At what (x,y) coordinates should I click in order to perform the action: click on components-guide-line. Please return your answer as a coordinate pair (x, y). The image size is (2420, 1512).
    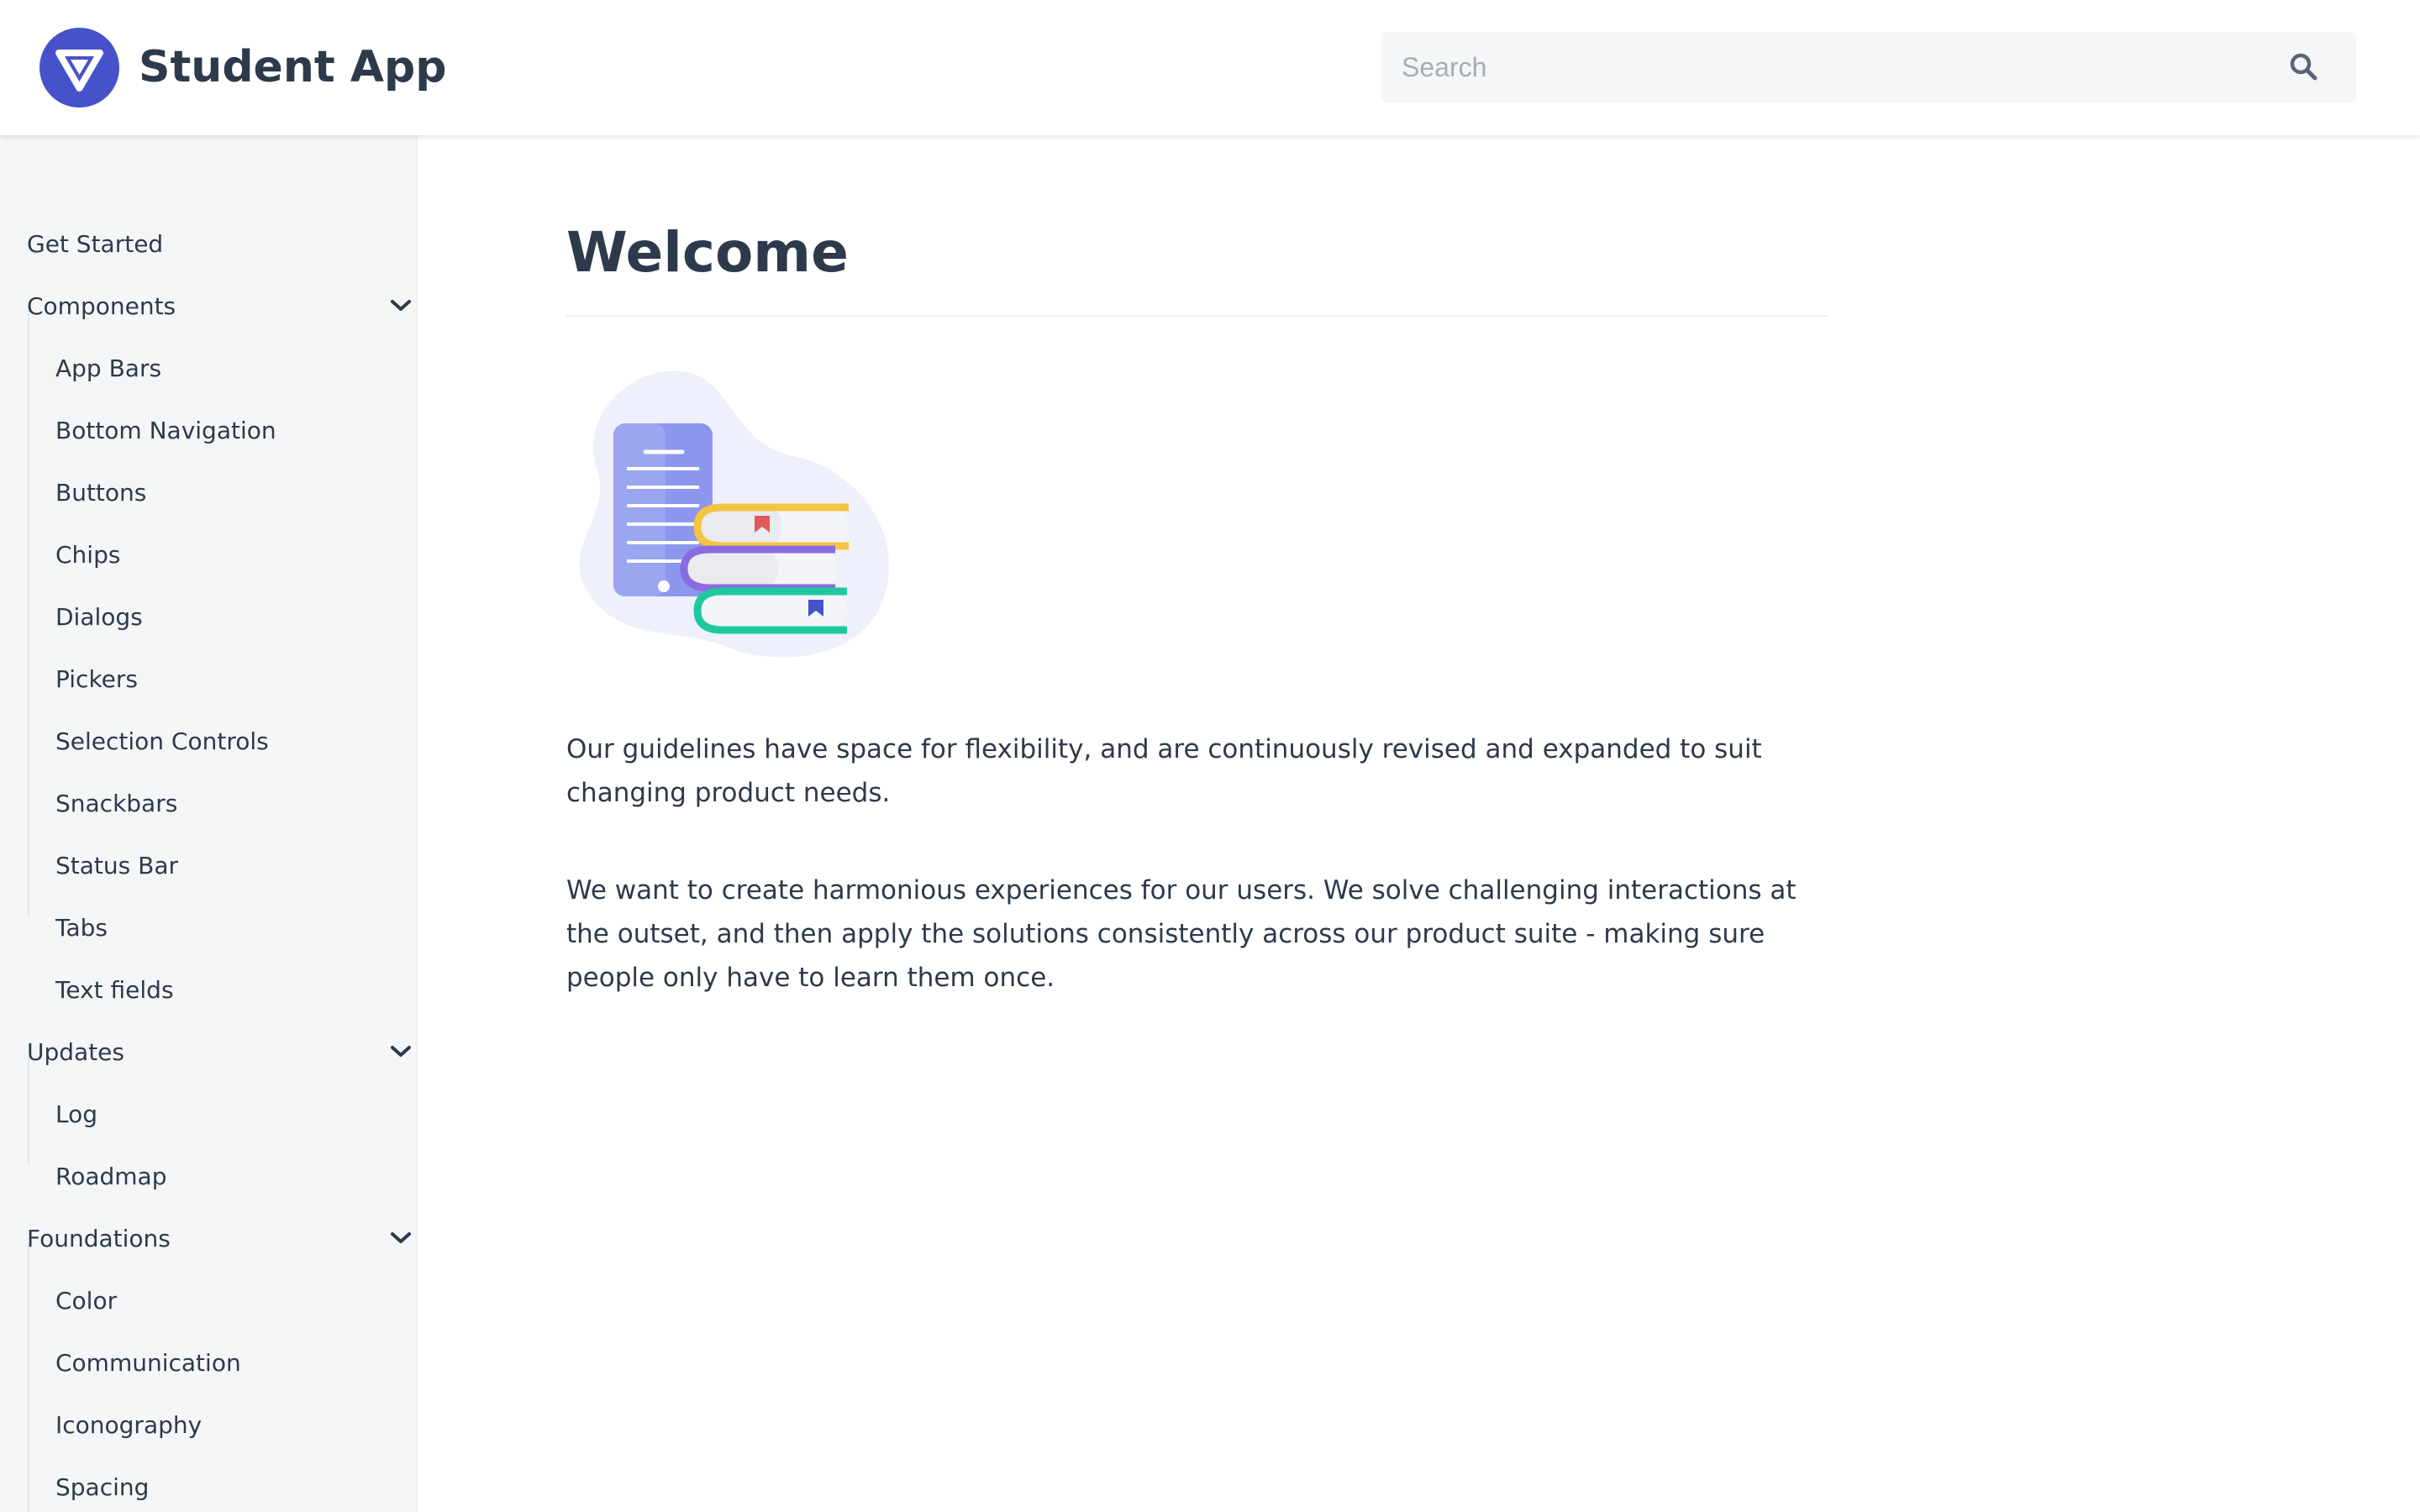
    Looking at the image, I should click on (28, 613).